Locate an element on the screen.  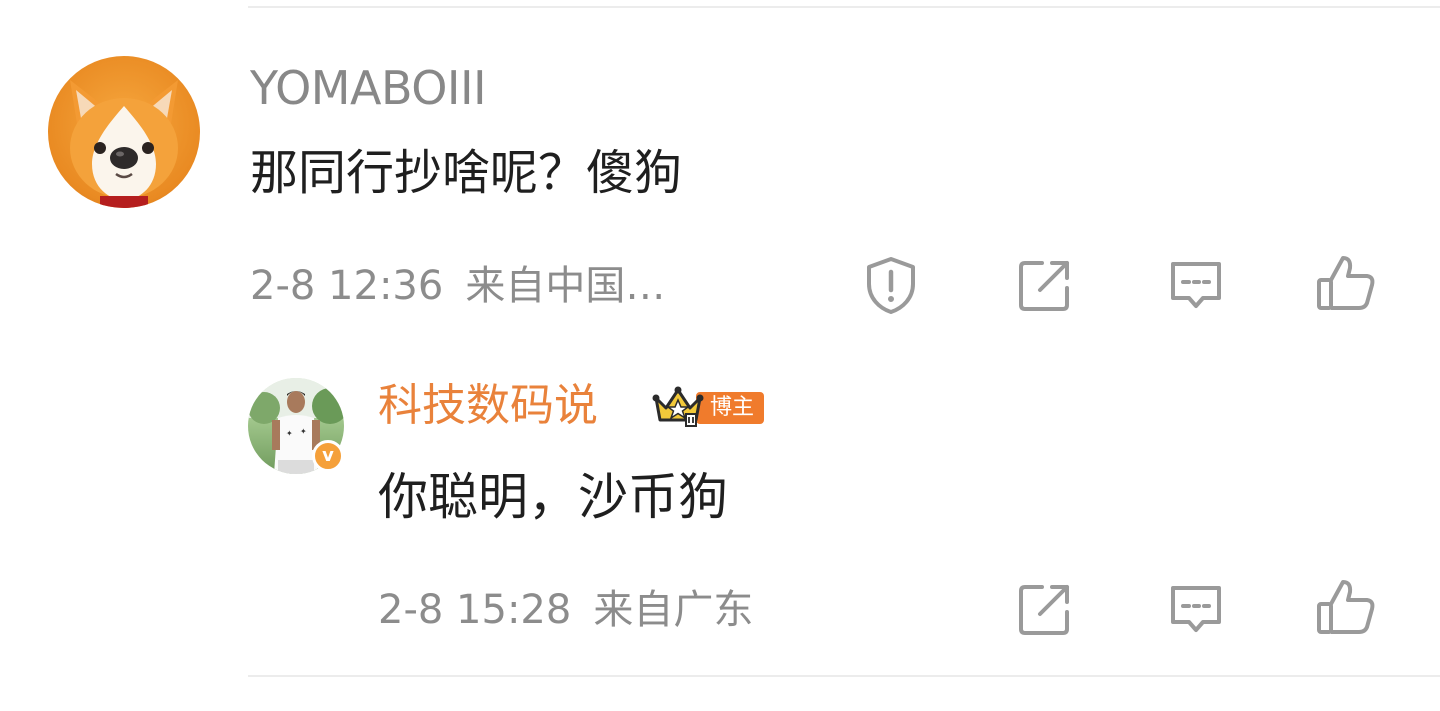
corgi-avatar-icon is located at coordinates (124, 144).